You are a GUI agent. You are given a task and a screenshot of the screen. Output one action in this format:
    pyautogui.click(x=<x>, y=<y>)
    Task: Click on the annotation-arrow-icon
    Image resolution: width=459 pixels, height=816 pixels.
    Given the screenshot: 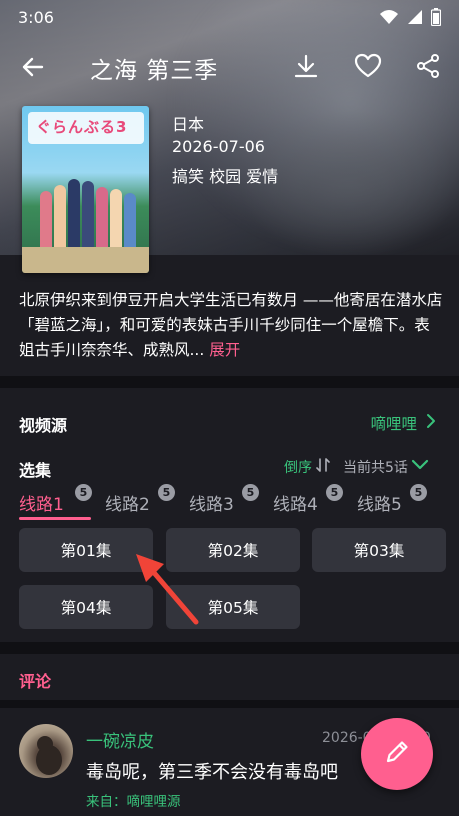 What is the action you would take?
    pyautogui.click(x=167, y=589)
    